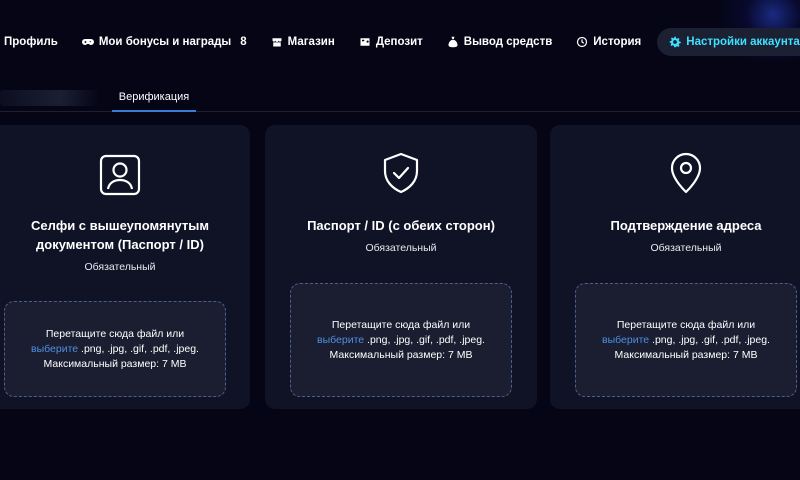 This screenshot has height=480, width=800. I want to click on tab-verification: Верификация, so click(154, 99).